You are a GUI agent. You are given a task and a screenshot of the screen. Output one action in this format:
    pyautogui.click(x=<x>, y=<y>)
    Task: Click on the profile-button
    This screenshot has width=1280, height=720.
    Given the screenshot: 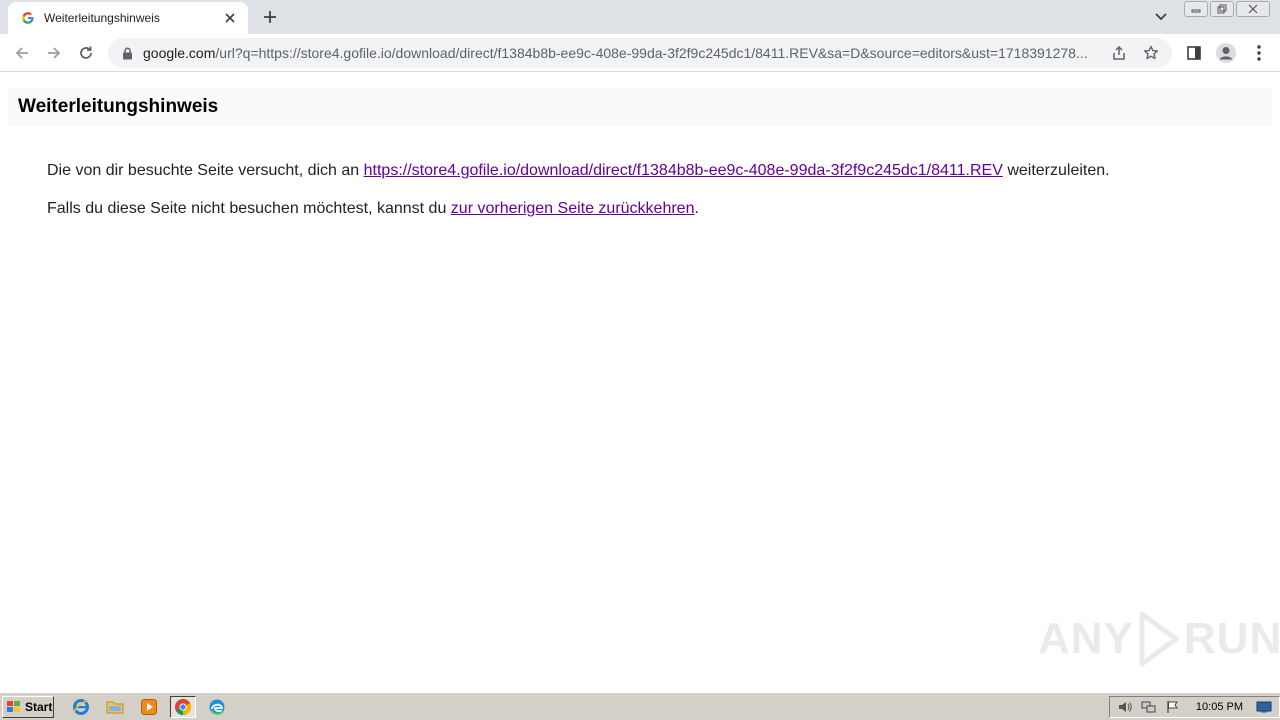 What is the action you would take?
    pyautogui.click(x=1226, y=53)
    